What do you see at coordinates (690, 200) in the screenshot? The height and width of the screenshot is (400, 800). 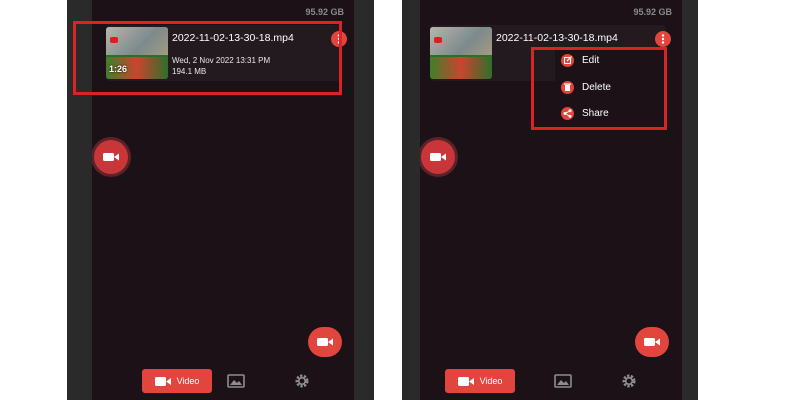 I see `right-margin-panel` at bounding box center [690, 200].